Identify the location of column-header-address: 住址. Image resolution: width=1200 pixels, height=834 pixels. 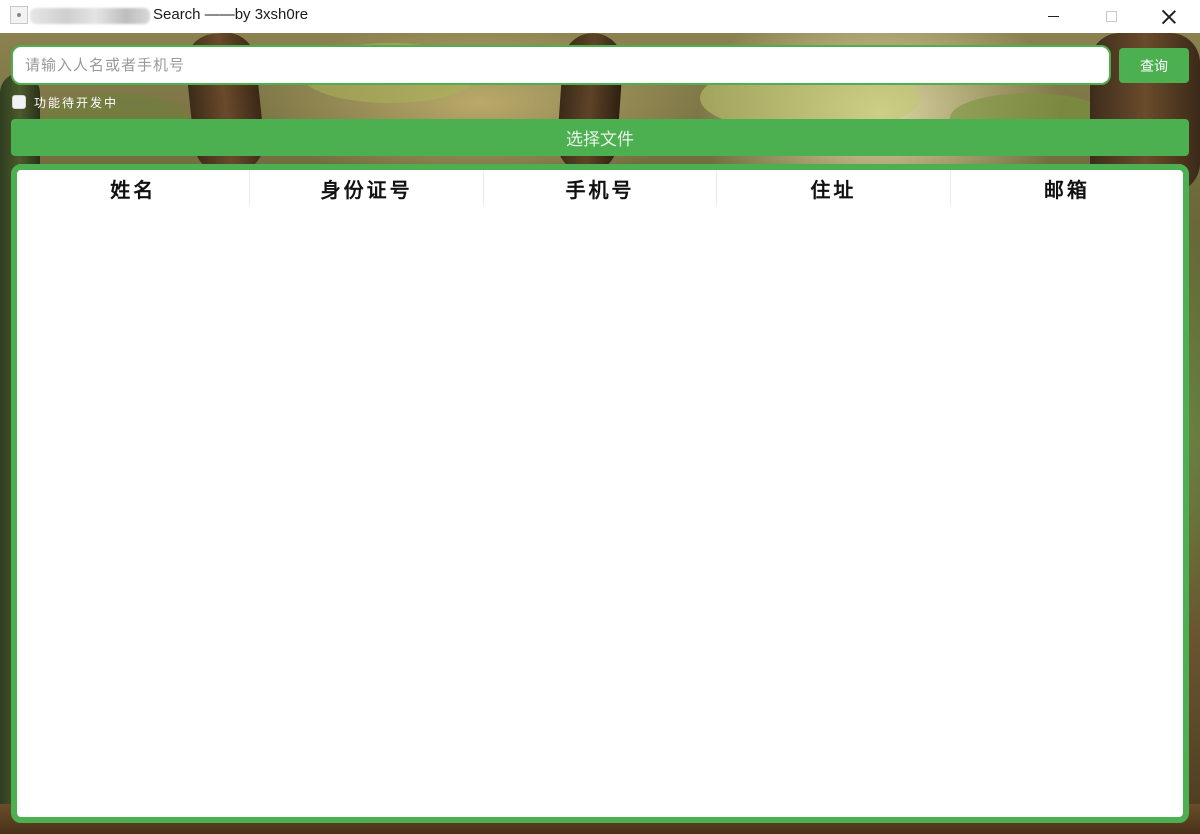
(834, 188).